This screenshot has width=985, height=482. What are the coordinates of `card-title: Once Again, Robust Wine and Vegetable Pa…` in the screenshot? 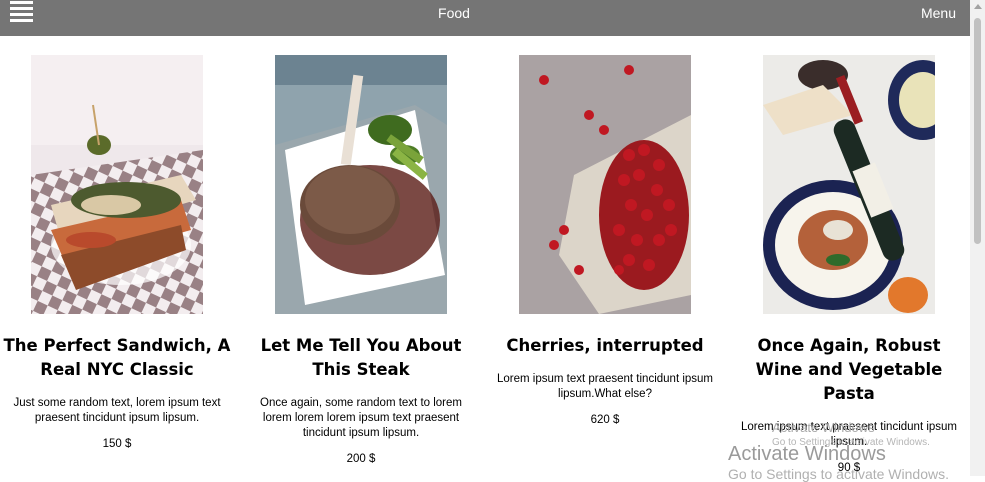 It's located at (849, 370).